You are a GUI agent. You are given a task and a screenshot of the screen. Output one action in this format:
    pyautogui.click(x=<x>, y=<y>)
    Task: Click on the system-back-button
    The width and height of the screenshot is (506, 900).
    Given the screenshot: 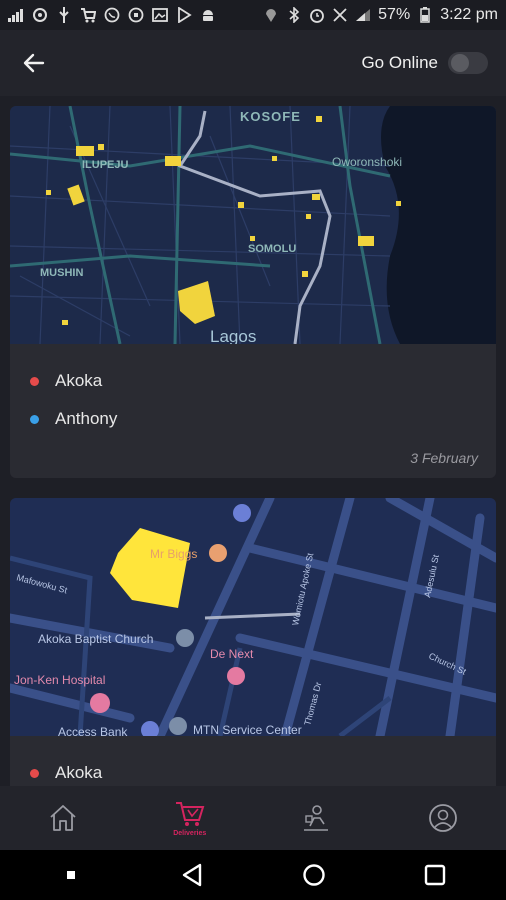 What is the action you would take?
    pyautogui.click(x=192, y=875)
    